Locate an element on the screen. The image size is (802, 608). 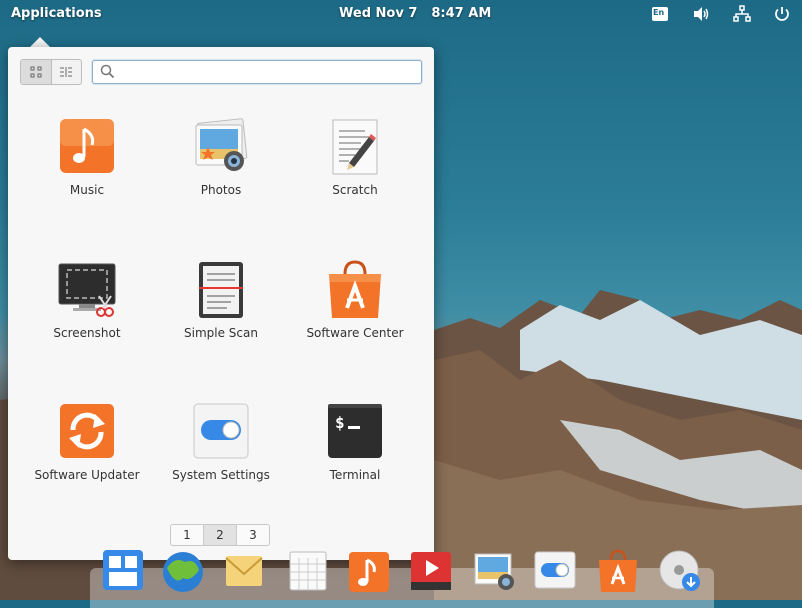
top-panel: Applications Wed Nov 7 8:47 AM En is located at coordinates (401, 14).